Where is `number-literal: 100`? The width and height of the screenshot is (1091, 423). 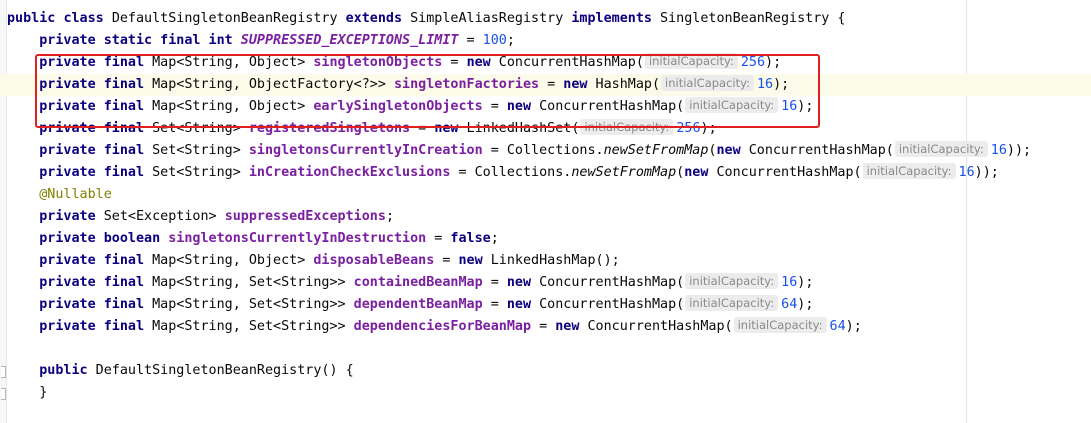
number-literal: 100 is located at coordinates (494, 40).